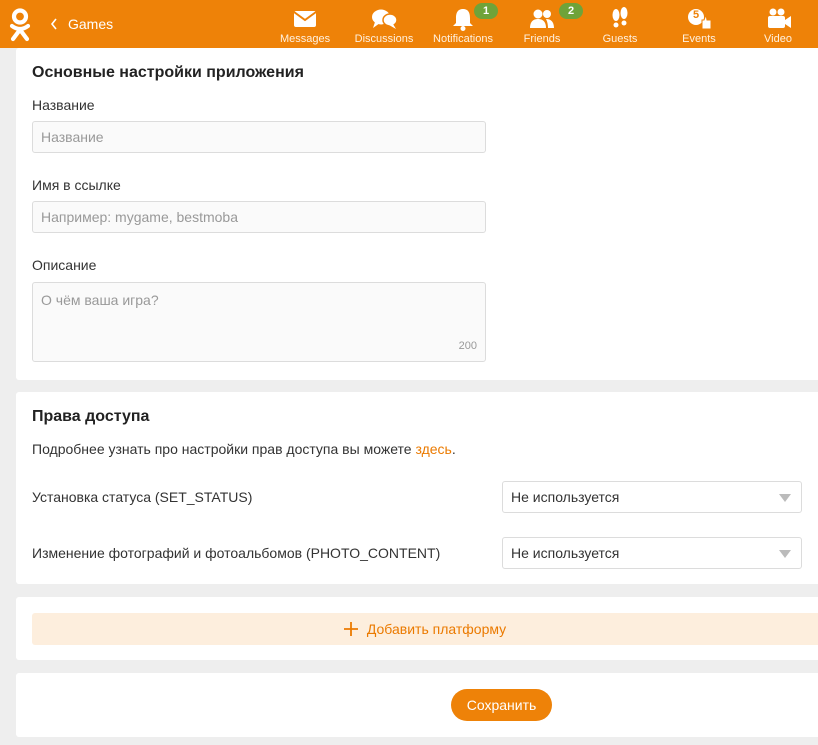 Image resolution: width=818 pixels, height=745 pixels. What do you see at coordinates (76, 185) in the screenshot?
I see `link-name-label: Имя в ссылке` at bounding box center [76, 185].